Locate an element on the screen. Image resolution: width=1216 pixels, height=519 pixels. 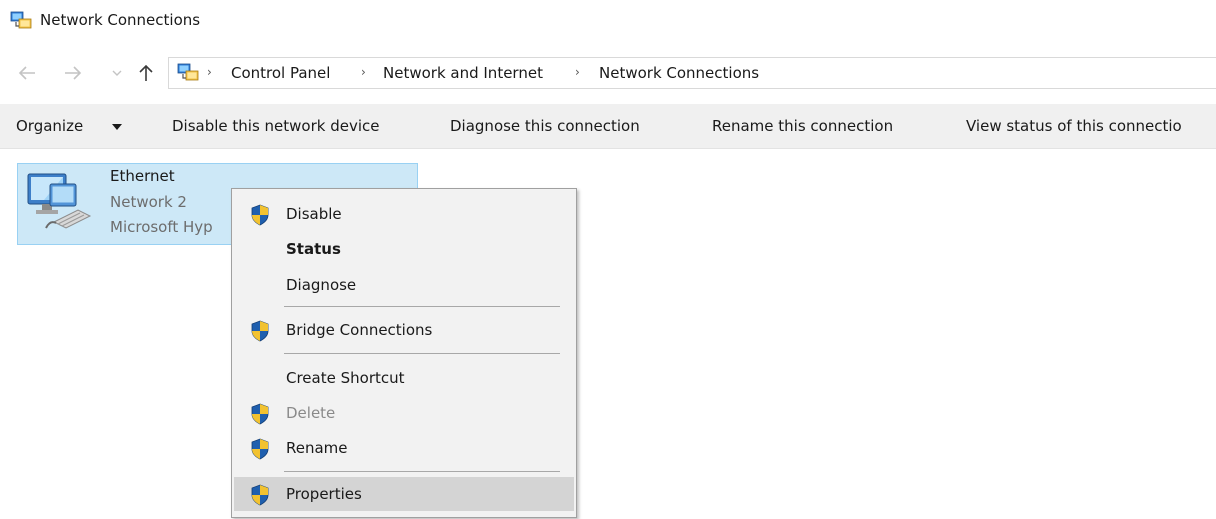
back-arrow-icon is located at coordinates (26, 73).